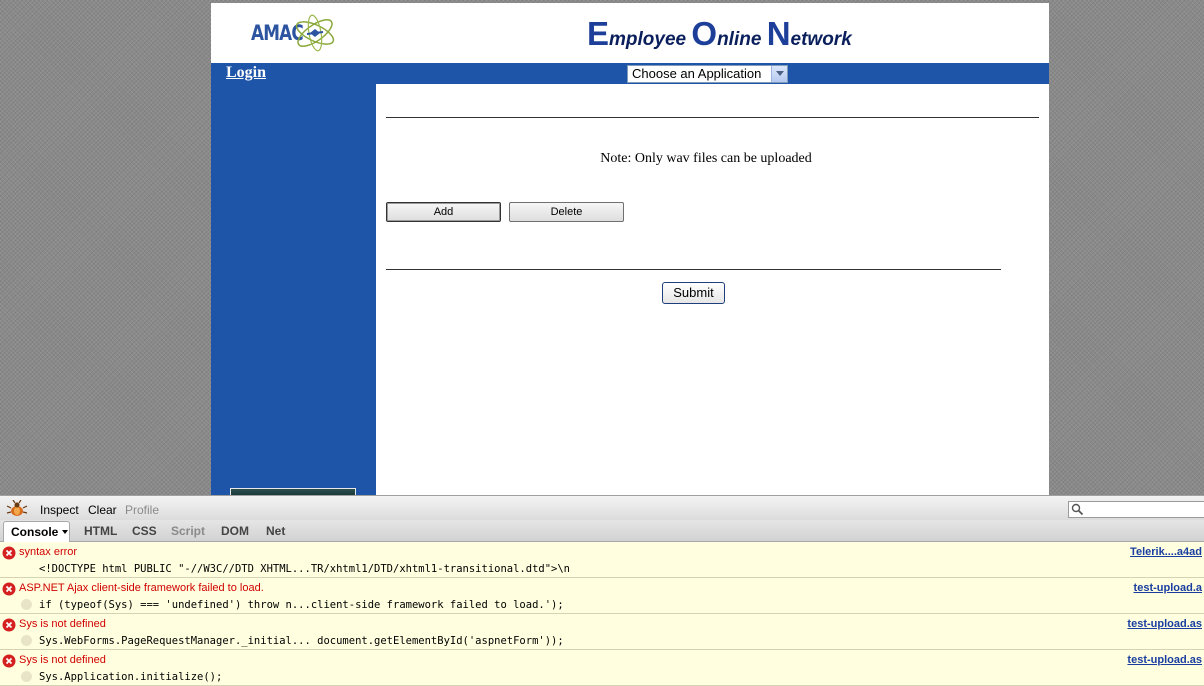 Image resolution: width=1204 pixels, height=686 pixels. Describe the element at coordinates (1077, 509) in the screenshot. I see `search-icon` at that location.